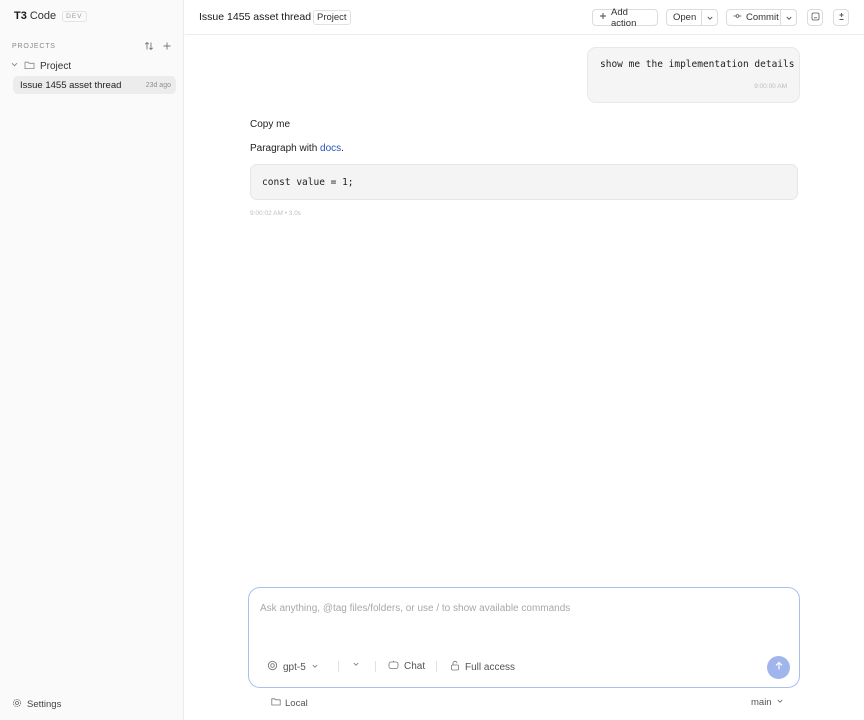  Describe the element at coordinates (520, 608) in the screenshot. I see `composer-input` at that location.